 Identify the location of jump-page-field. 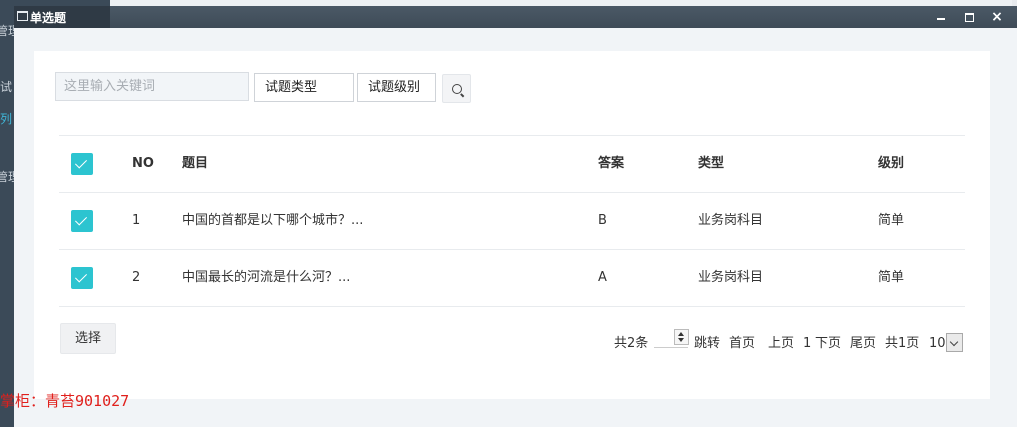
(671, 347).